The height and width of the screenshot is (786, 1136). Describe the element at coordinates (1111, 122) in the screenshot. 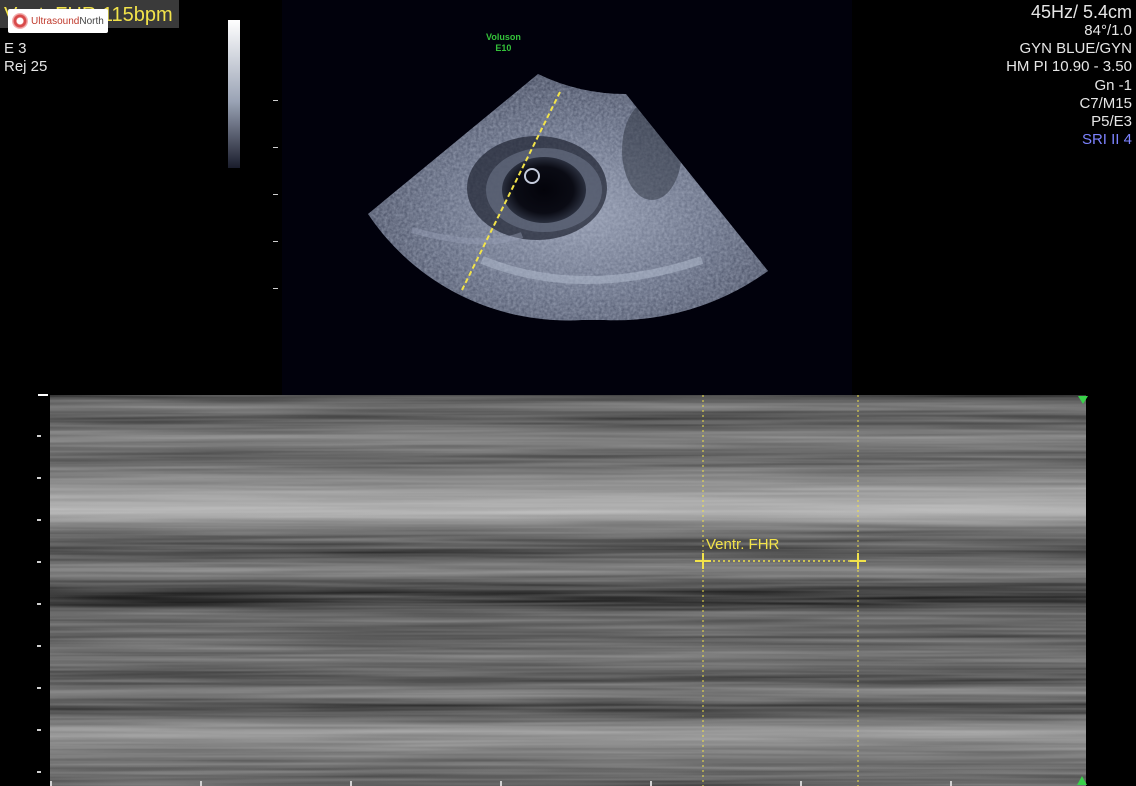

I see `persistence-value: P5/E3` at that location.